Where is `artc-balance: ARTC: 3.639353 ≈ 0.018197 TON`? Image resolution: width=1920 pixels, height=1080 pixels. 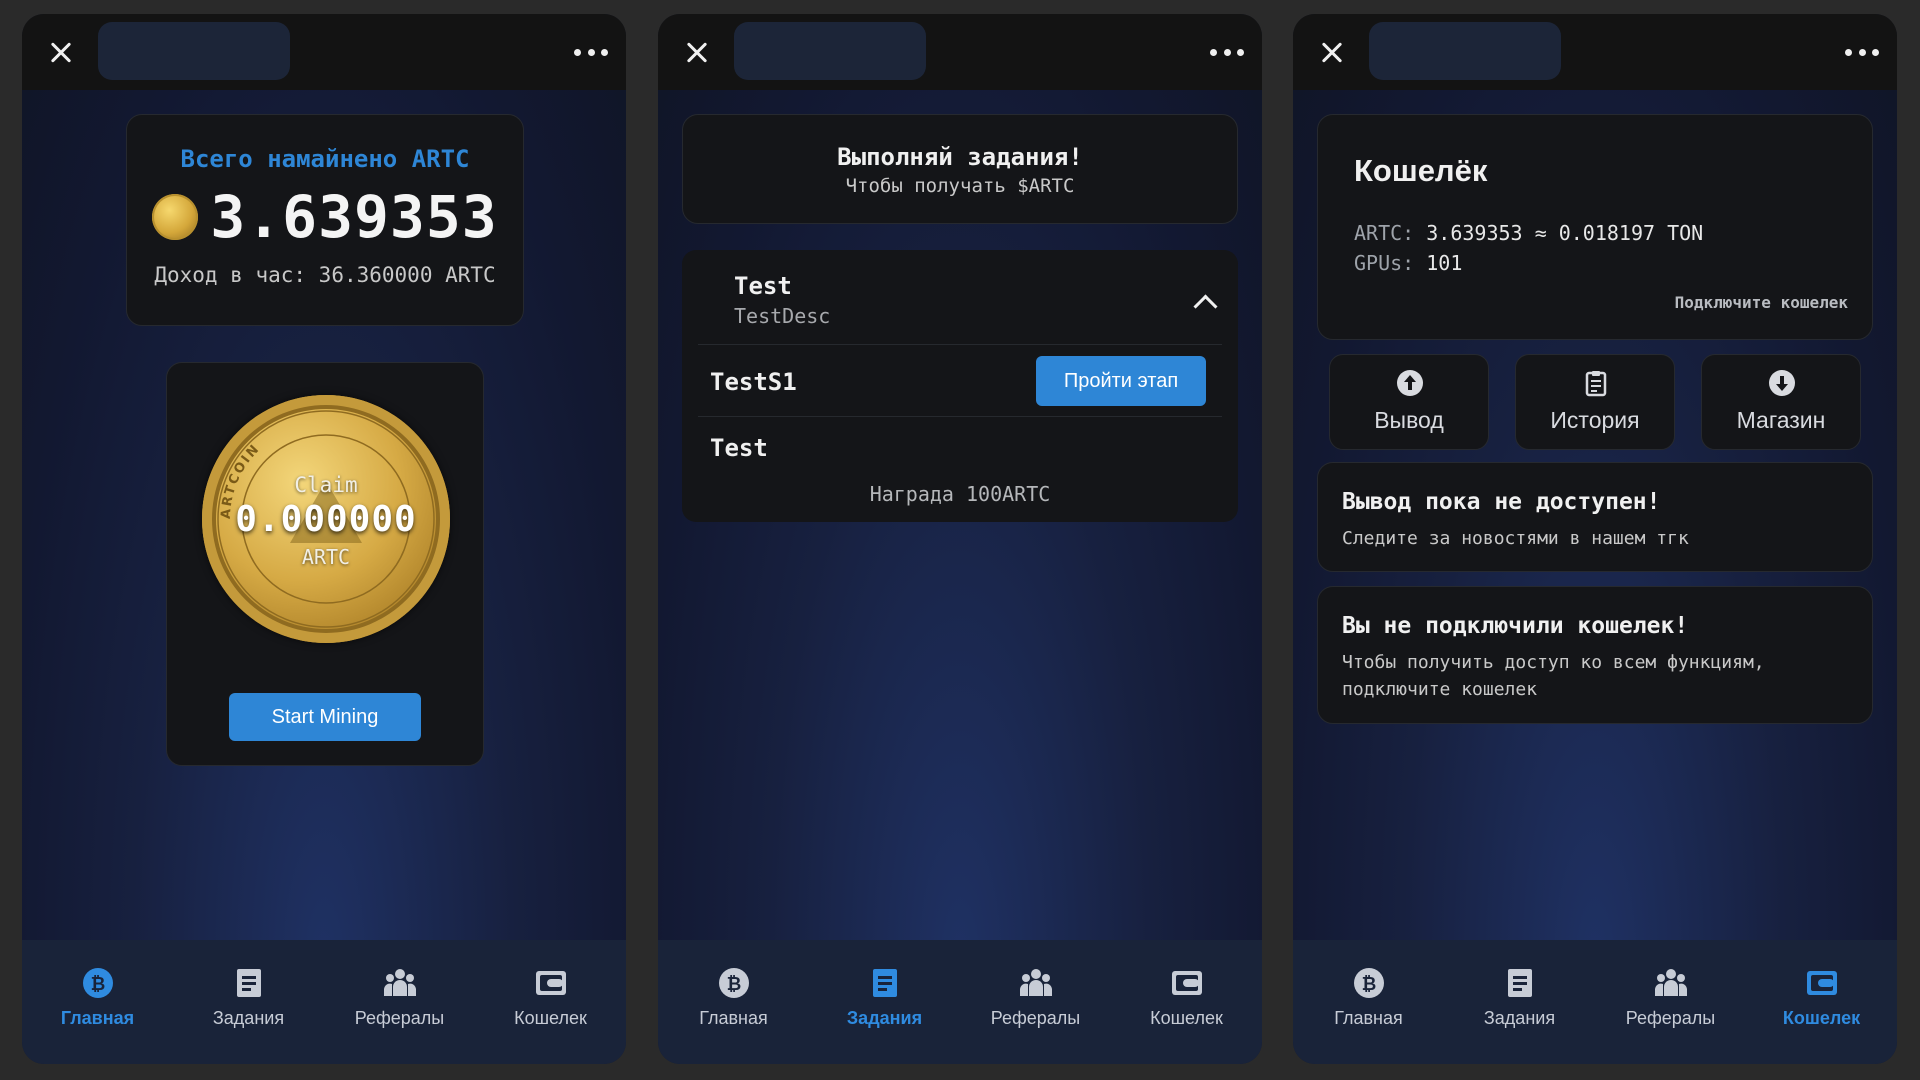
artc-balance: ARTC: 3.639353 ≈ 0.018197 TON is located at coordinates (1528, 233).